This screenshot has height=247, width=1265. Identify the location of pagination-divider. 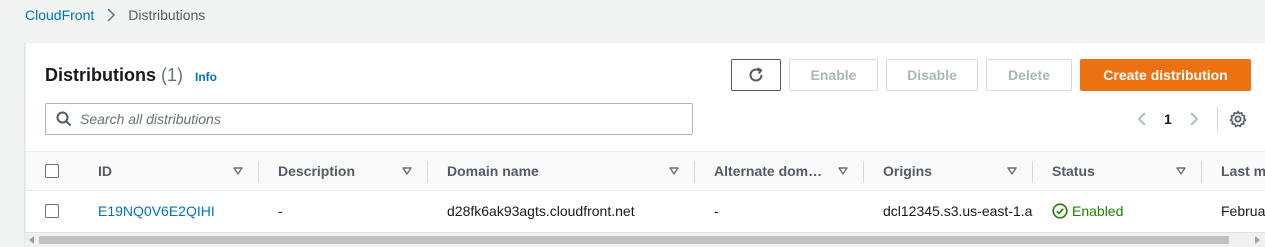
(1217, 119).